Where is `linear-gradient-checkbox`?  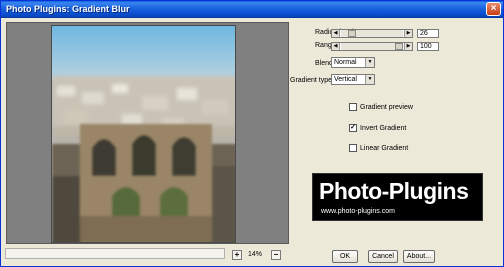
linear-gradient-checkbox is located at coordinates (353, 148).